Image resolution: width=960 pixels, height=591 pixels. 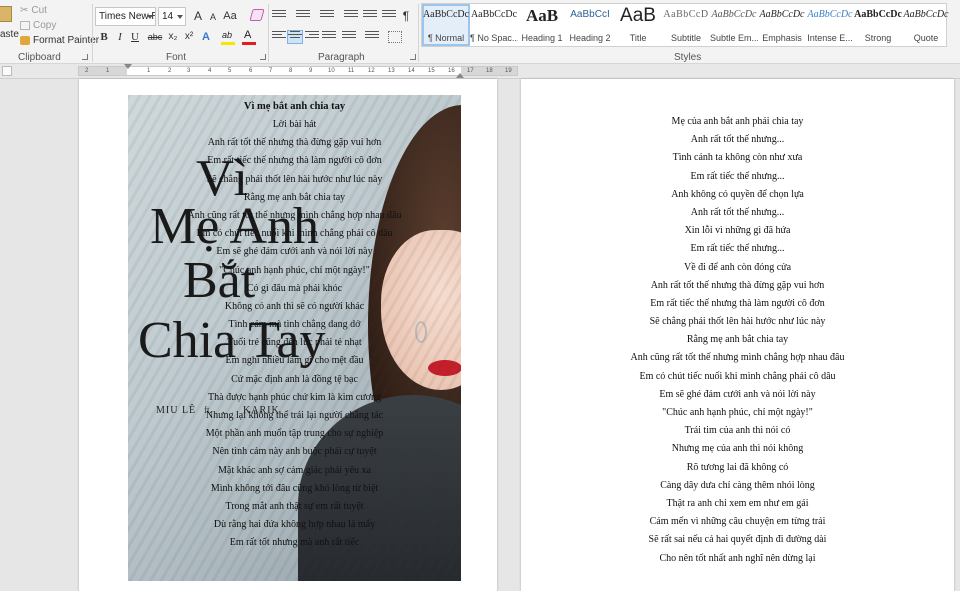 What do you see at coordinates (878, 38) in the screenshot?
I see `style-label: Strong` at bounding box center [878, 38].